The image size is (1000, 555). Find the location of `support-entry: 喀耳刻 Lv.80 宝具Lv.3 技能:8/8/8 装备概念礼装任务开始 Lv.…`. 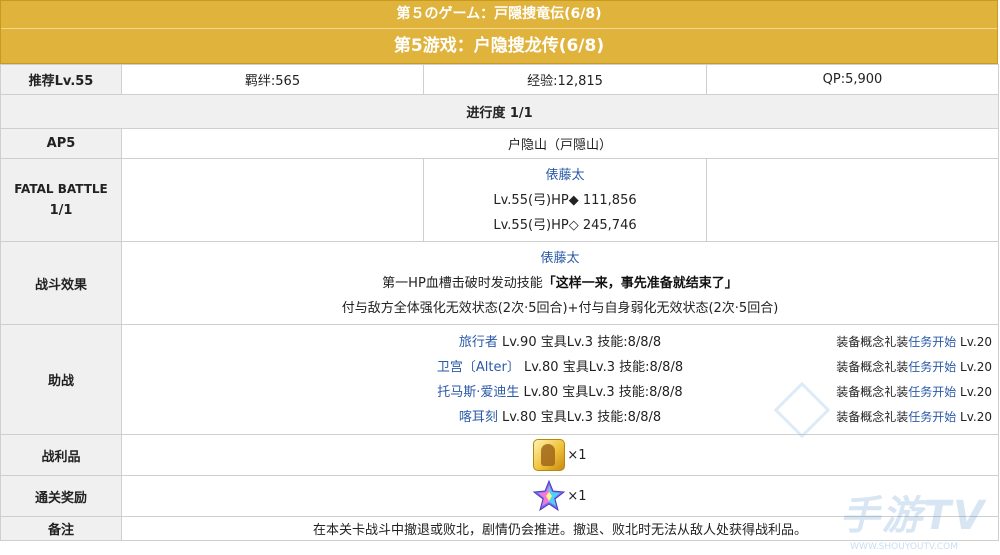

support-entry: 喀耳刻 Lv.80 宝具Lv.3 技能:8/8/8 装备概念礼装任务开始 Lv.… is located at coordinates (560, 417).